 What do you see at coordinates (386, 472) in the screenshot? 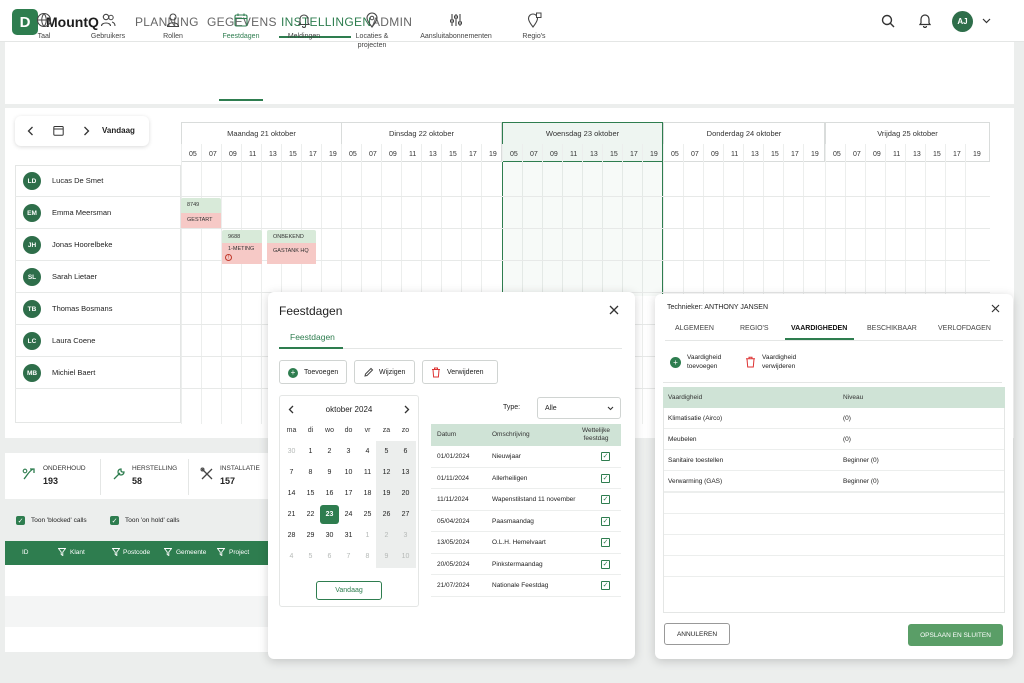
I see `calendar-day: 12` at bounding box center [386, 472].